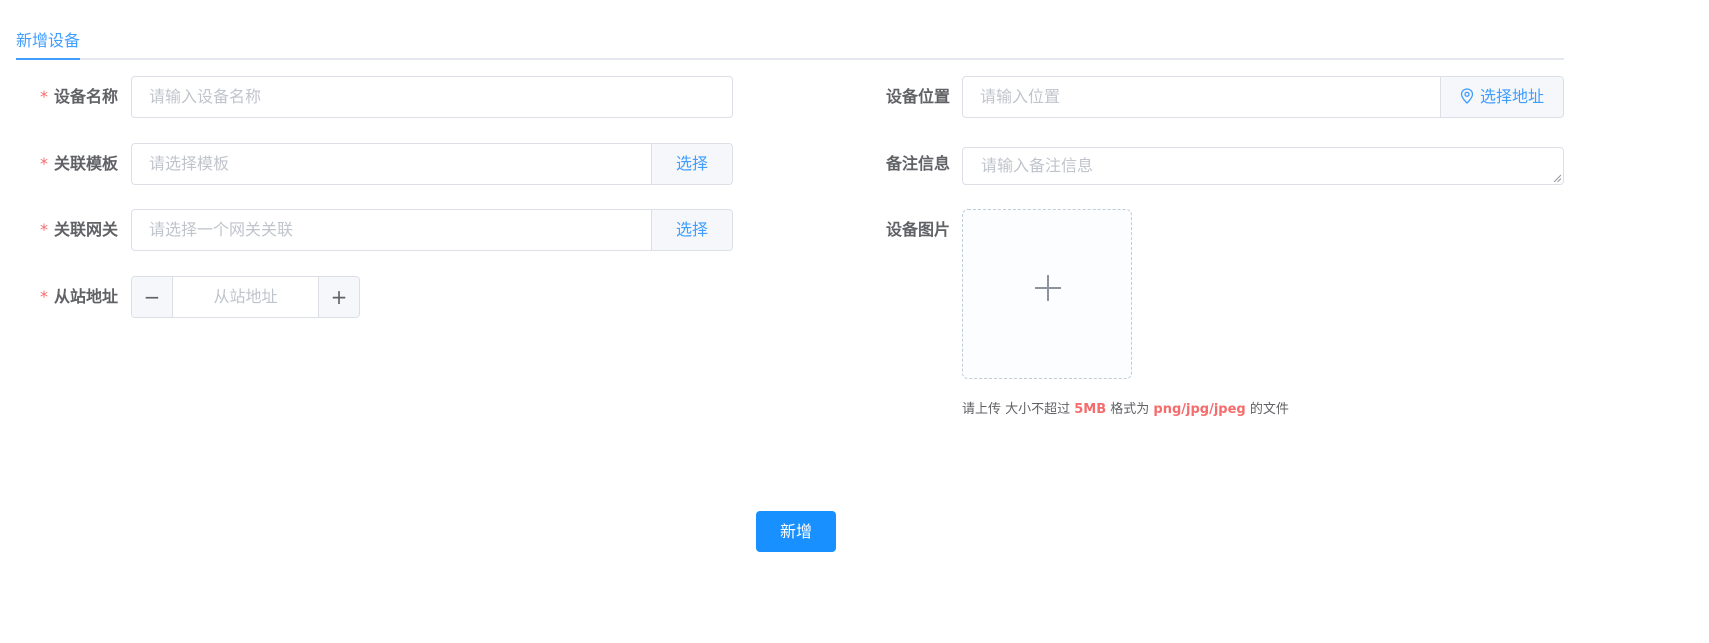  Describe the element at coordinates (1557, 178) in the screenshot. I see `resize-handle-icon` at that location.